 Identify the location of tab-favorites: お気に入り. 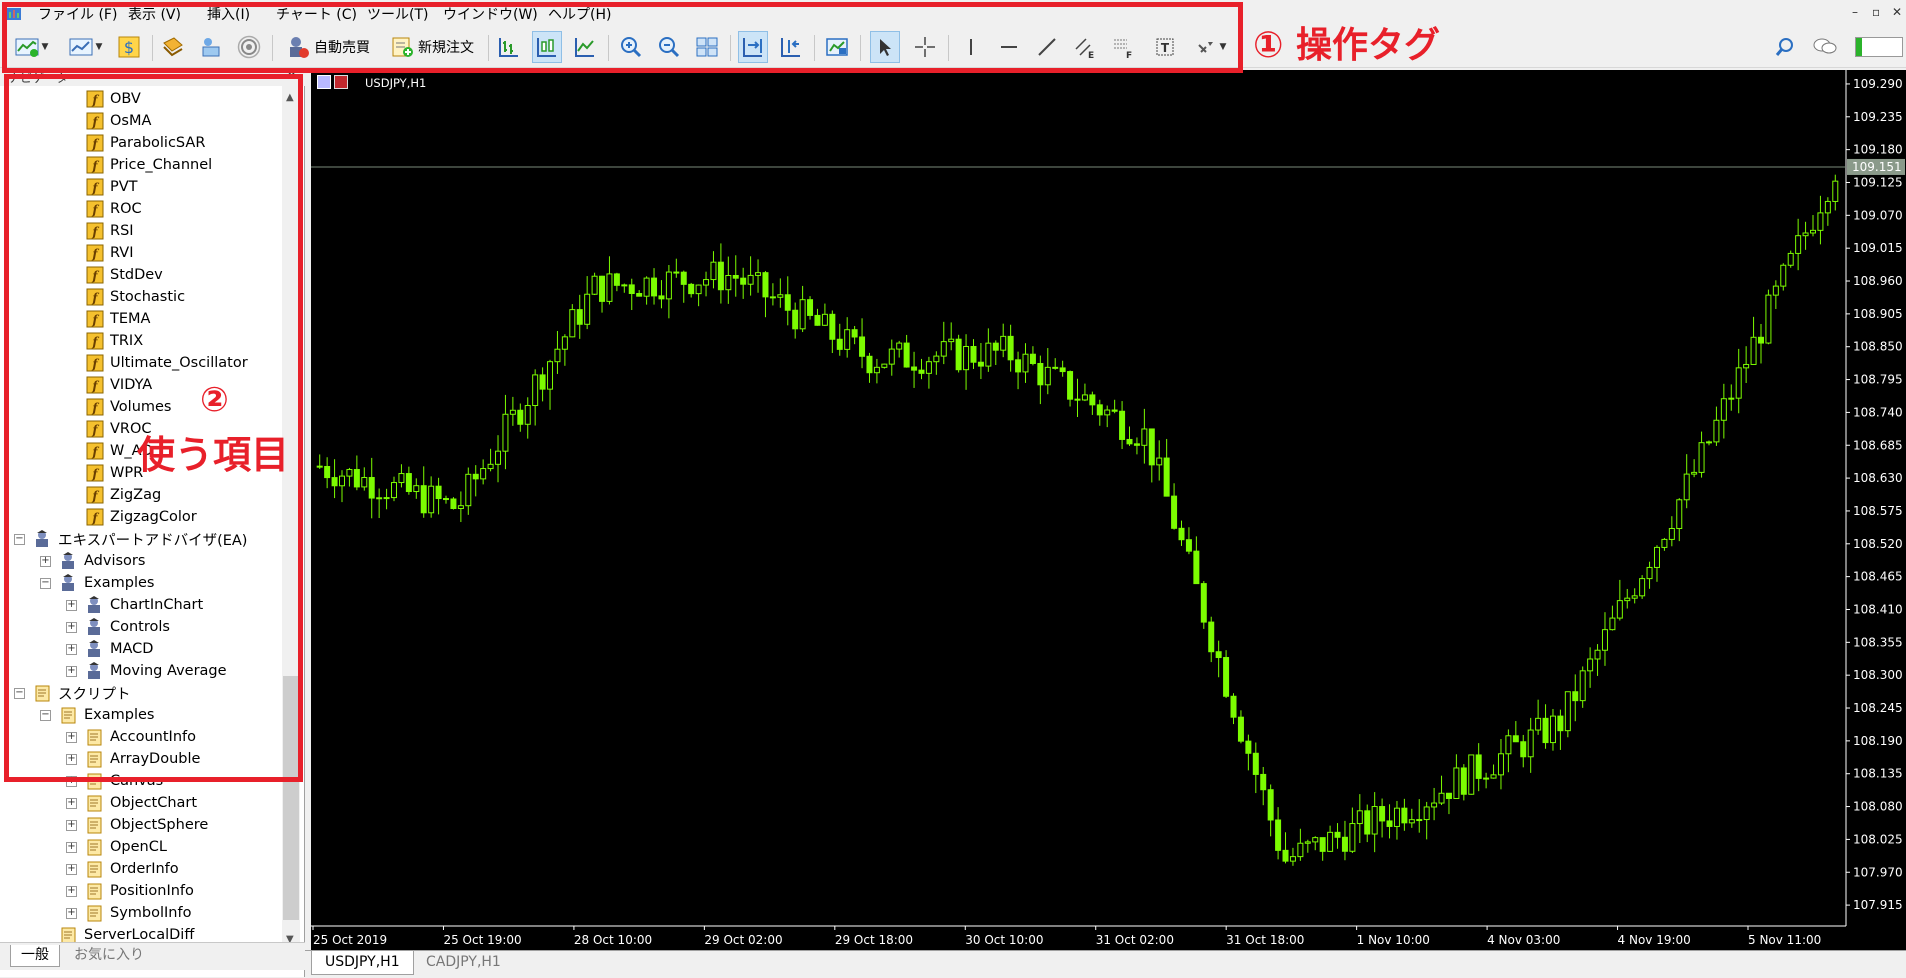
(109, 956).